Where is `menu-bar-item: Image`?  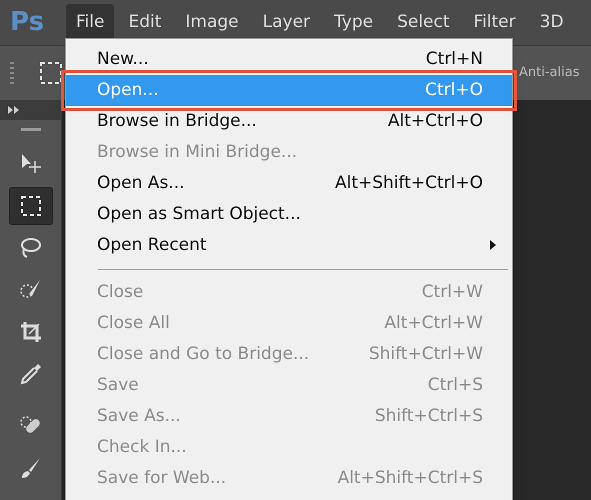
menu-bar-item: Image is located at coordinates (212, 23).